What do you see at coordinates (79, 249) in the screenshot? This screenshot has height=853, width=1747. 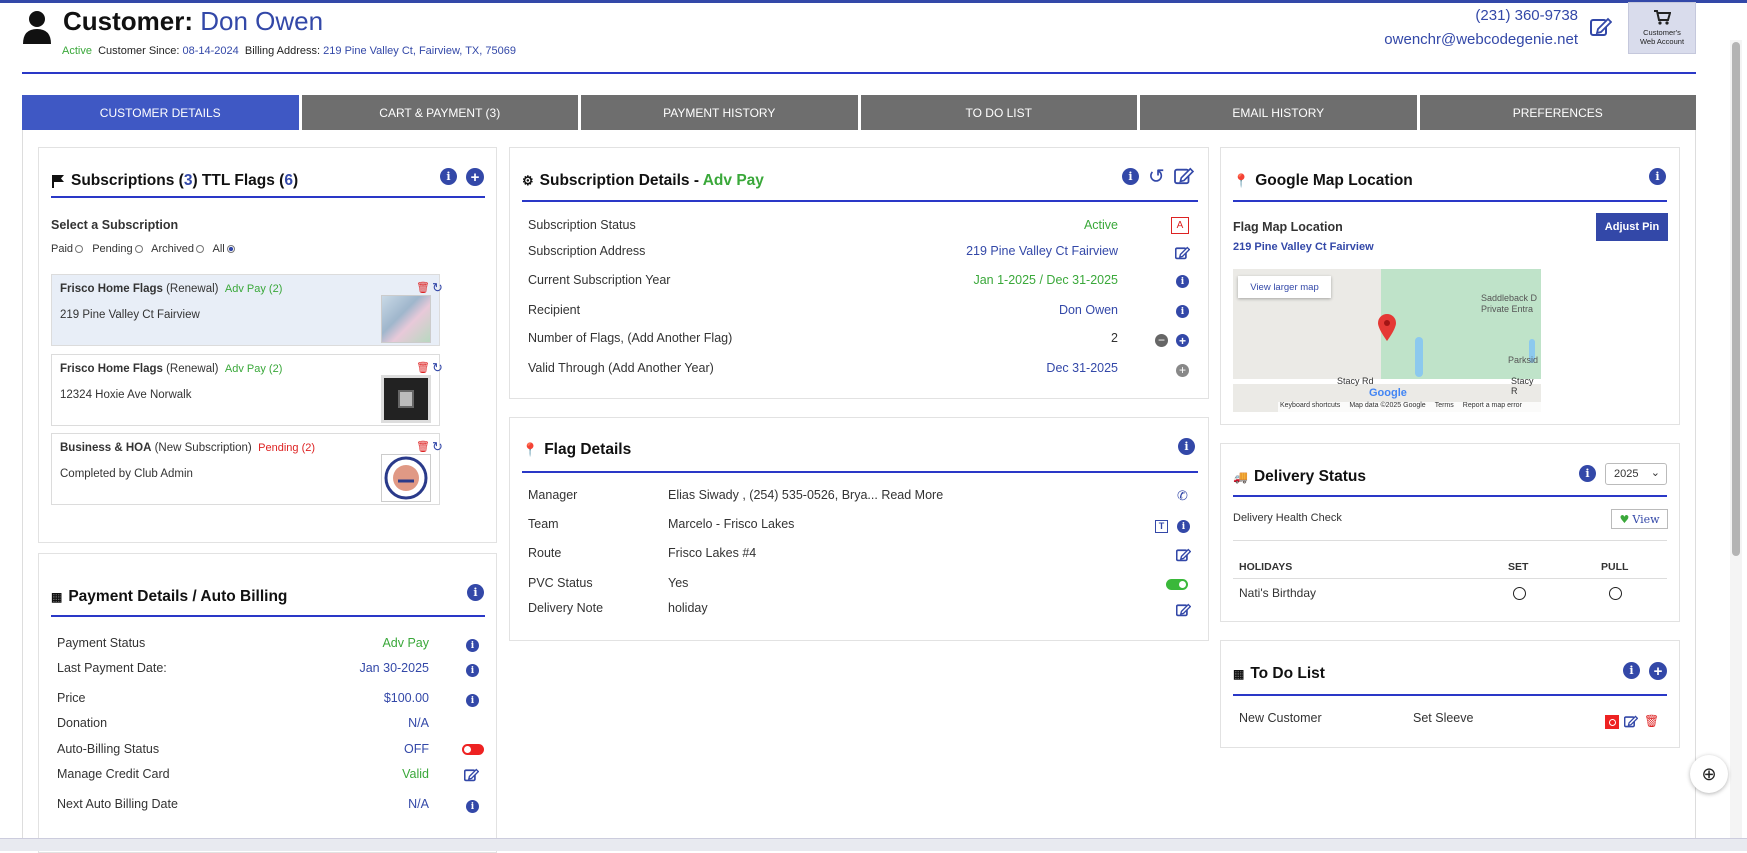 I see `filter-paid-radio` at bounding box center [79, 249].